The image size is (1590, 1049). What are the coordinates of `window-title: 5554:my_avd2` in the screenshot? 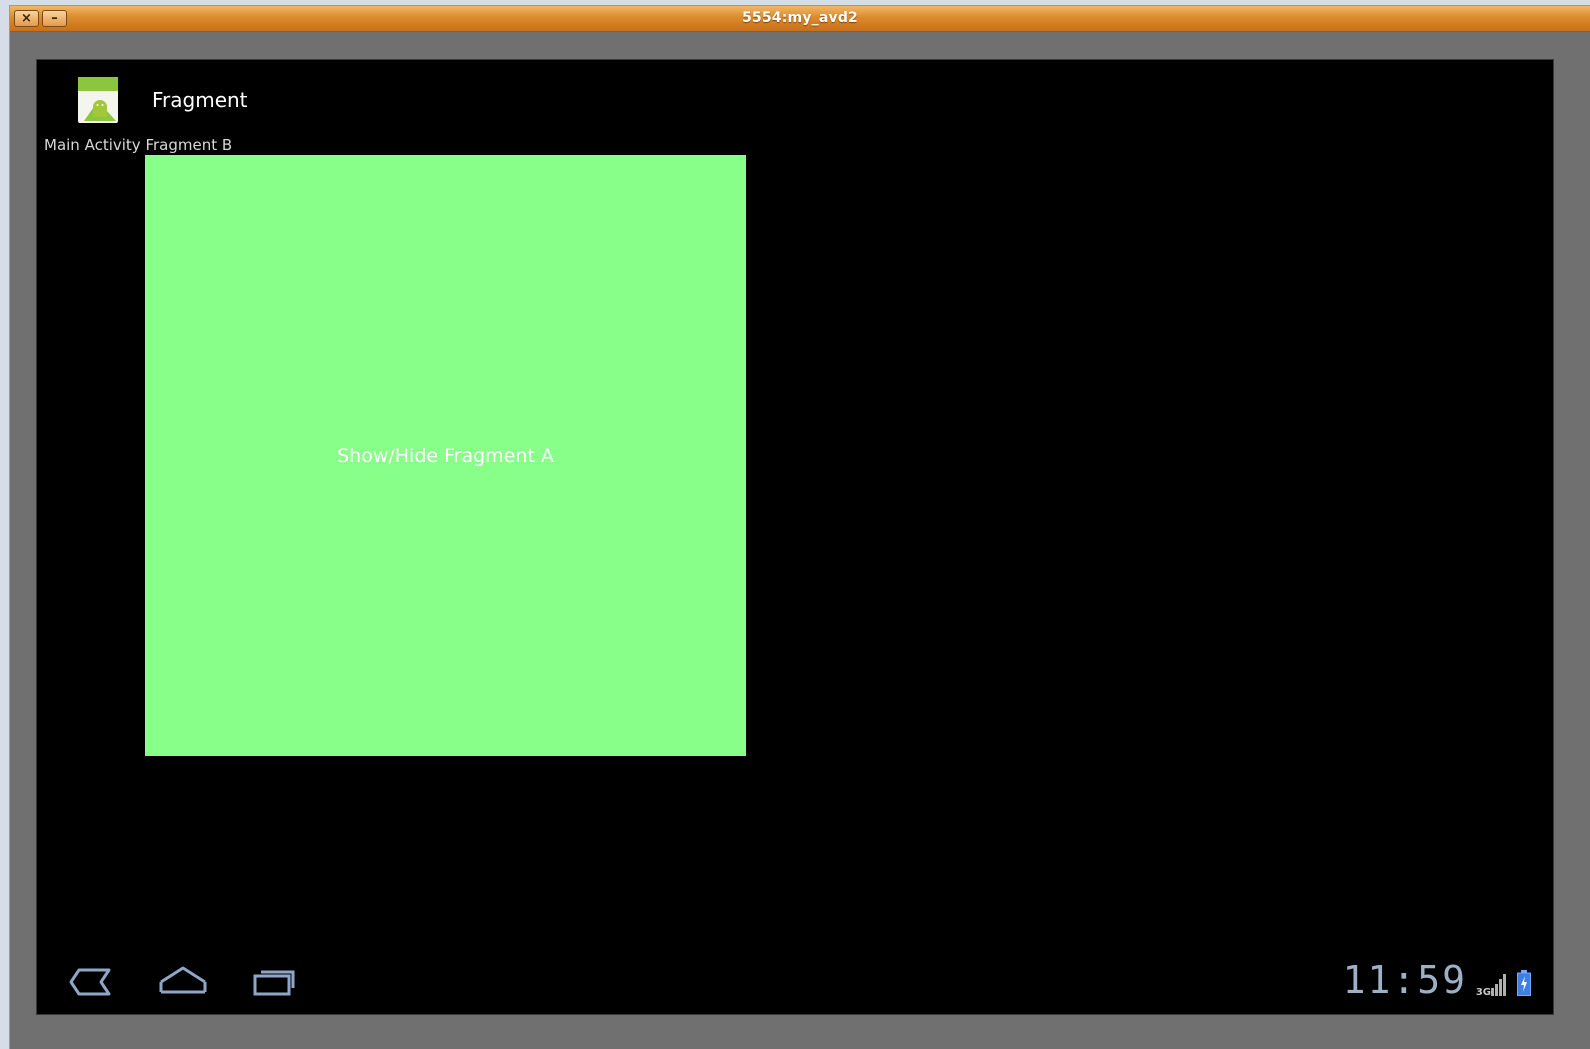 It's located at (799, 18).